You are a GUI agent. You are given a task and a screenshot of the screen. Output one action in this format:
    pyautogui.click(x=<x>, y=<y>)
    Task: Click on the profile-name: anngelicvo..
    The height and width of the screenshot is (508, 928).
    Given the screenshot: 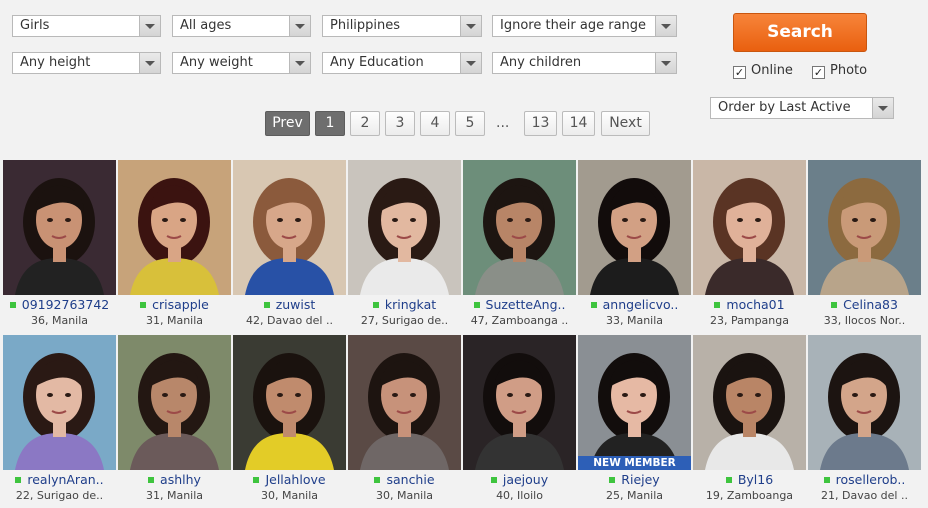 What is the action you would take?
    pyautogui.click(x=641, y=304)
    